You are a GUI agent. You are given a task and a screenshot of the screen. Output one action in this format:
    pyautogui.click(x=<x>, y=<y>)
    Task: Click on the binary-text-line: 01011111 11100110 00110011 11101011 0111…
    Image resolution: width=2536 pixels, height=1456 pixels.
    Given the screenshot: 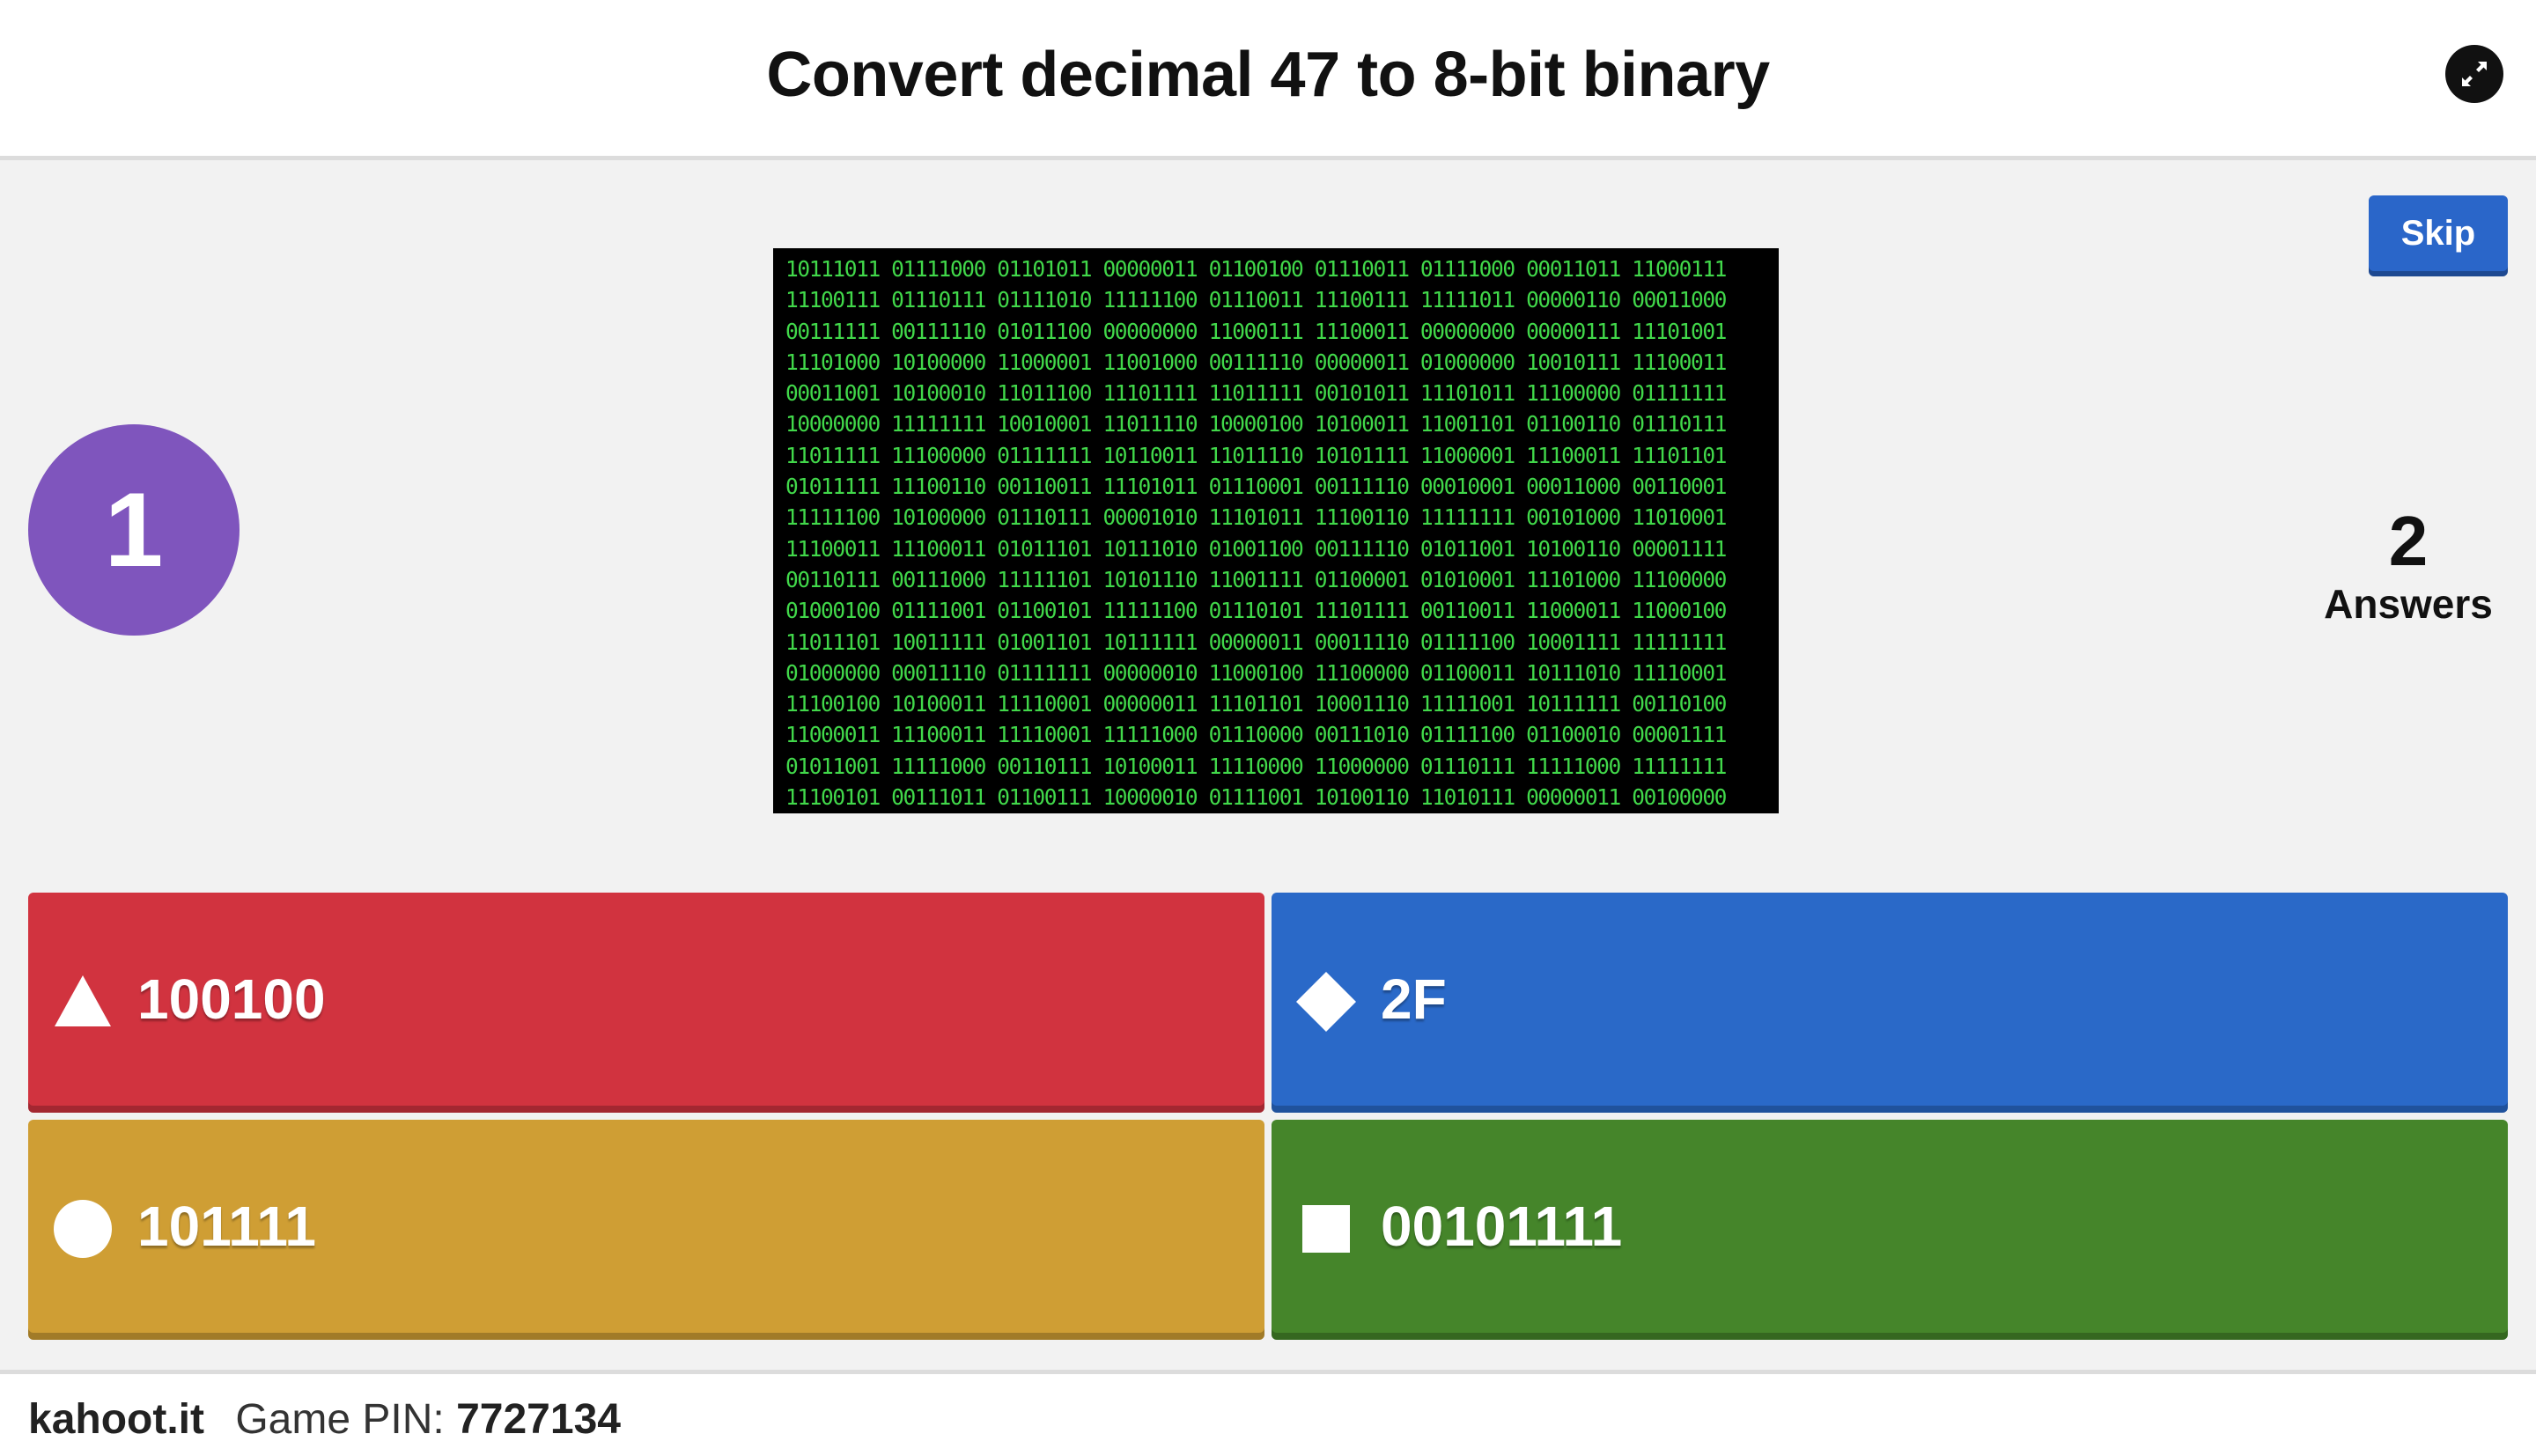 What is the action you would take?
    pyautogui.click(x=1256, y=487)
    